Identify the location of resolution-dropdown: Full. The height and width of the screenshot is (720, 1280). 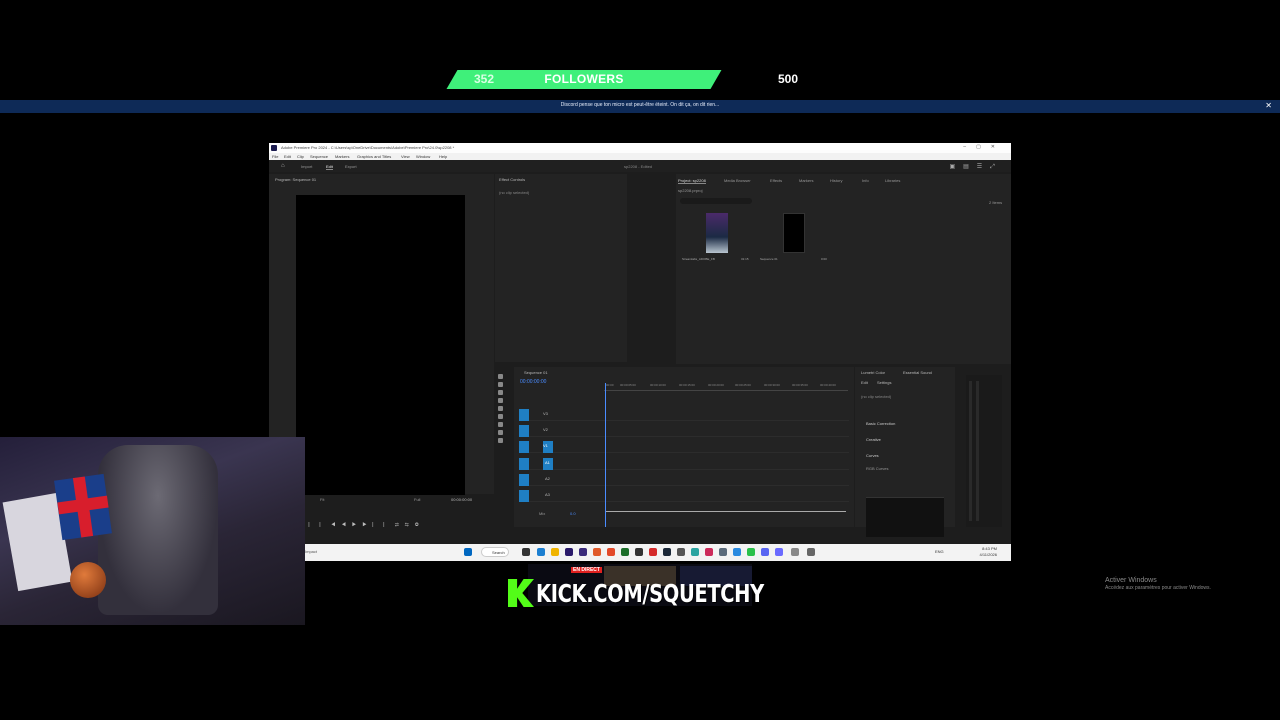
(417, 499).